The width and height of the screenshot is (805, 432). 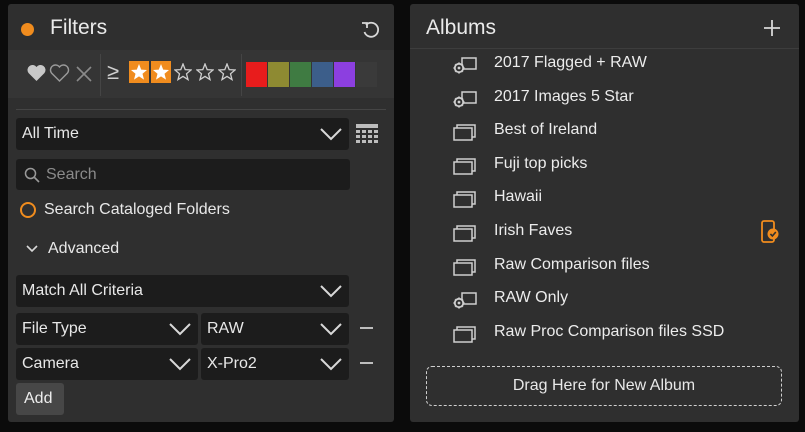 What do you see at coordinates (371, 30) in the screenshot?
I see `reset-icon` at bounding box center [371, 30].